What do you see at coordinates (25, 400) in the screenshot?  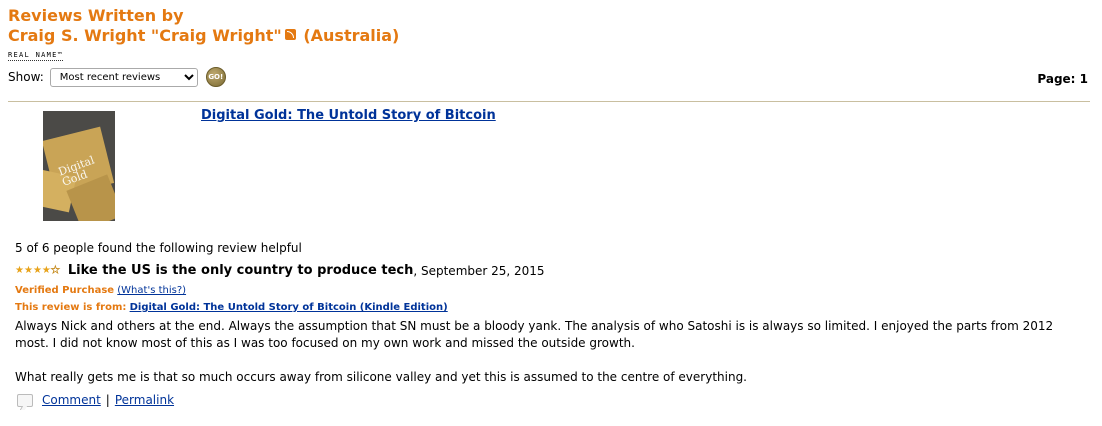 I see `comment-bubble-icon` at bounding box center [25, 400].